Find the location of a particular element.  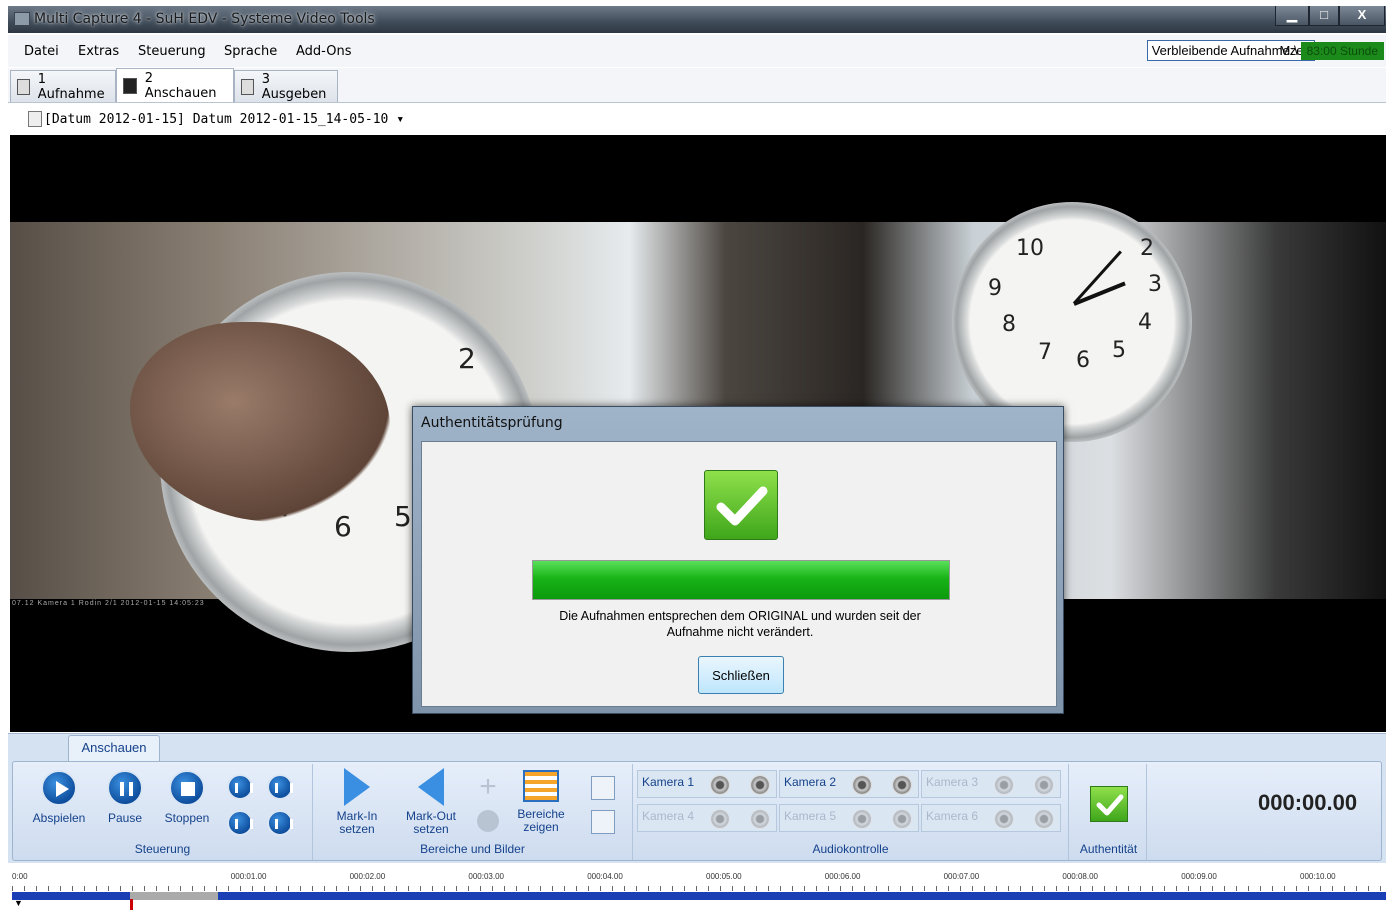

skip-start-button is located at coordinates (240, 823).